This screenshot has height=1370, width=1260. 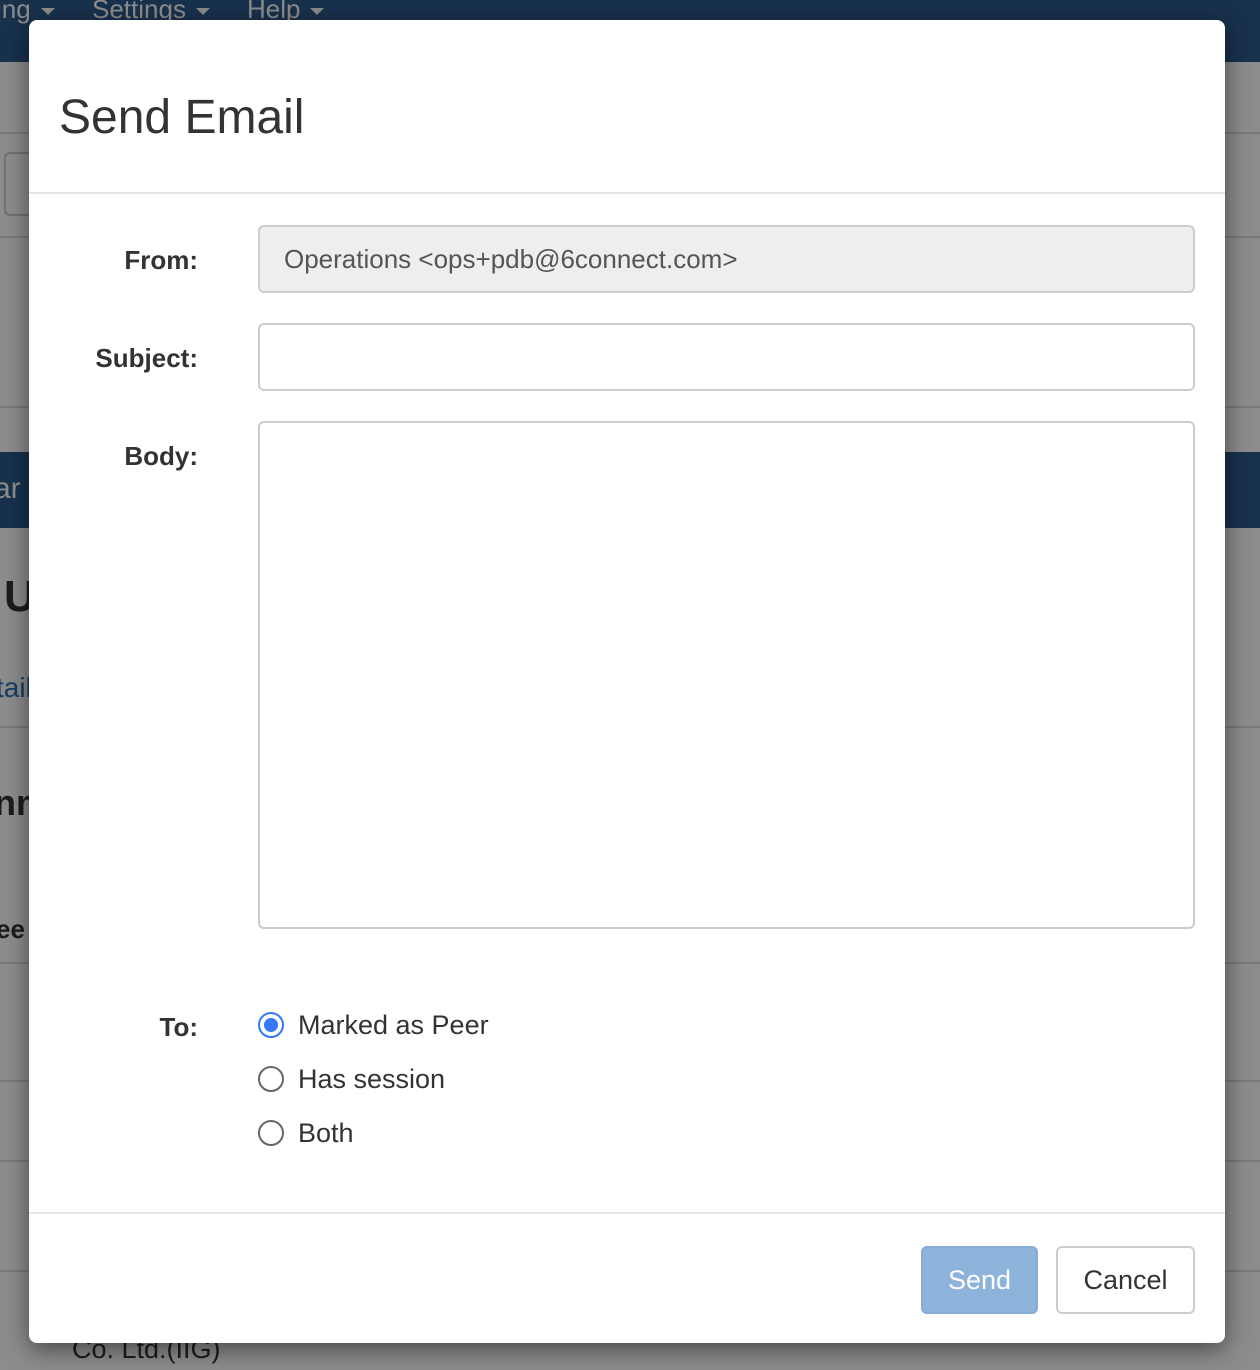 What do you see at coordinates (1125, 1280) in the screenshot?
I see `cancel-button: Cancel` at bounding box center [1125, 1280].